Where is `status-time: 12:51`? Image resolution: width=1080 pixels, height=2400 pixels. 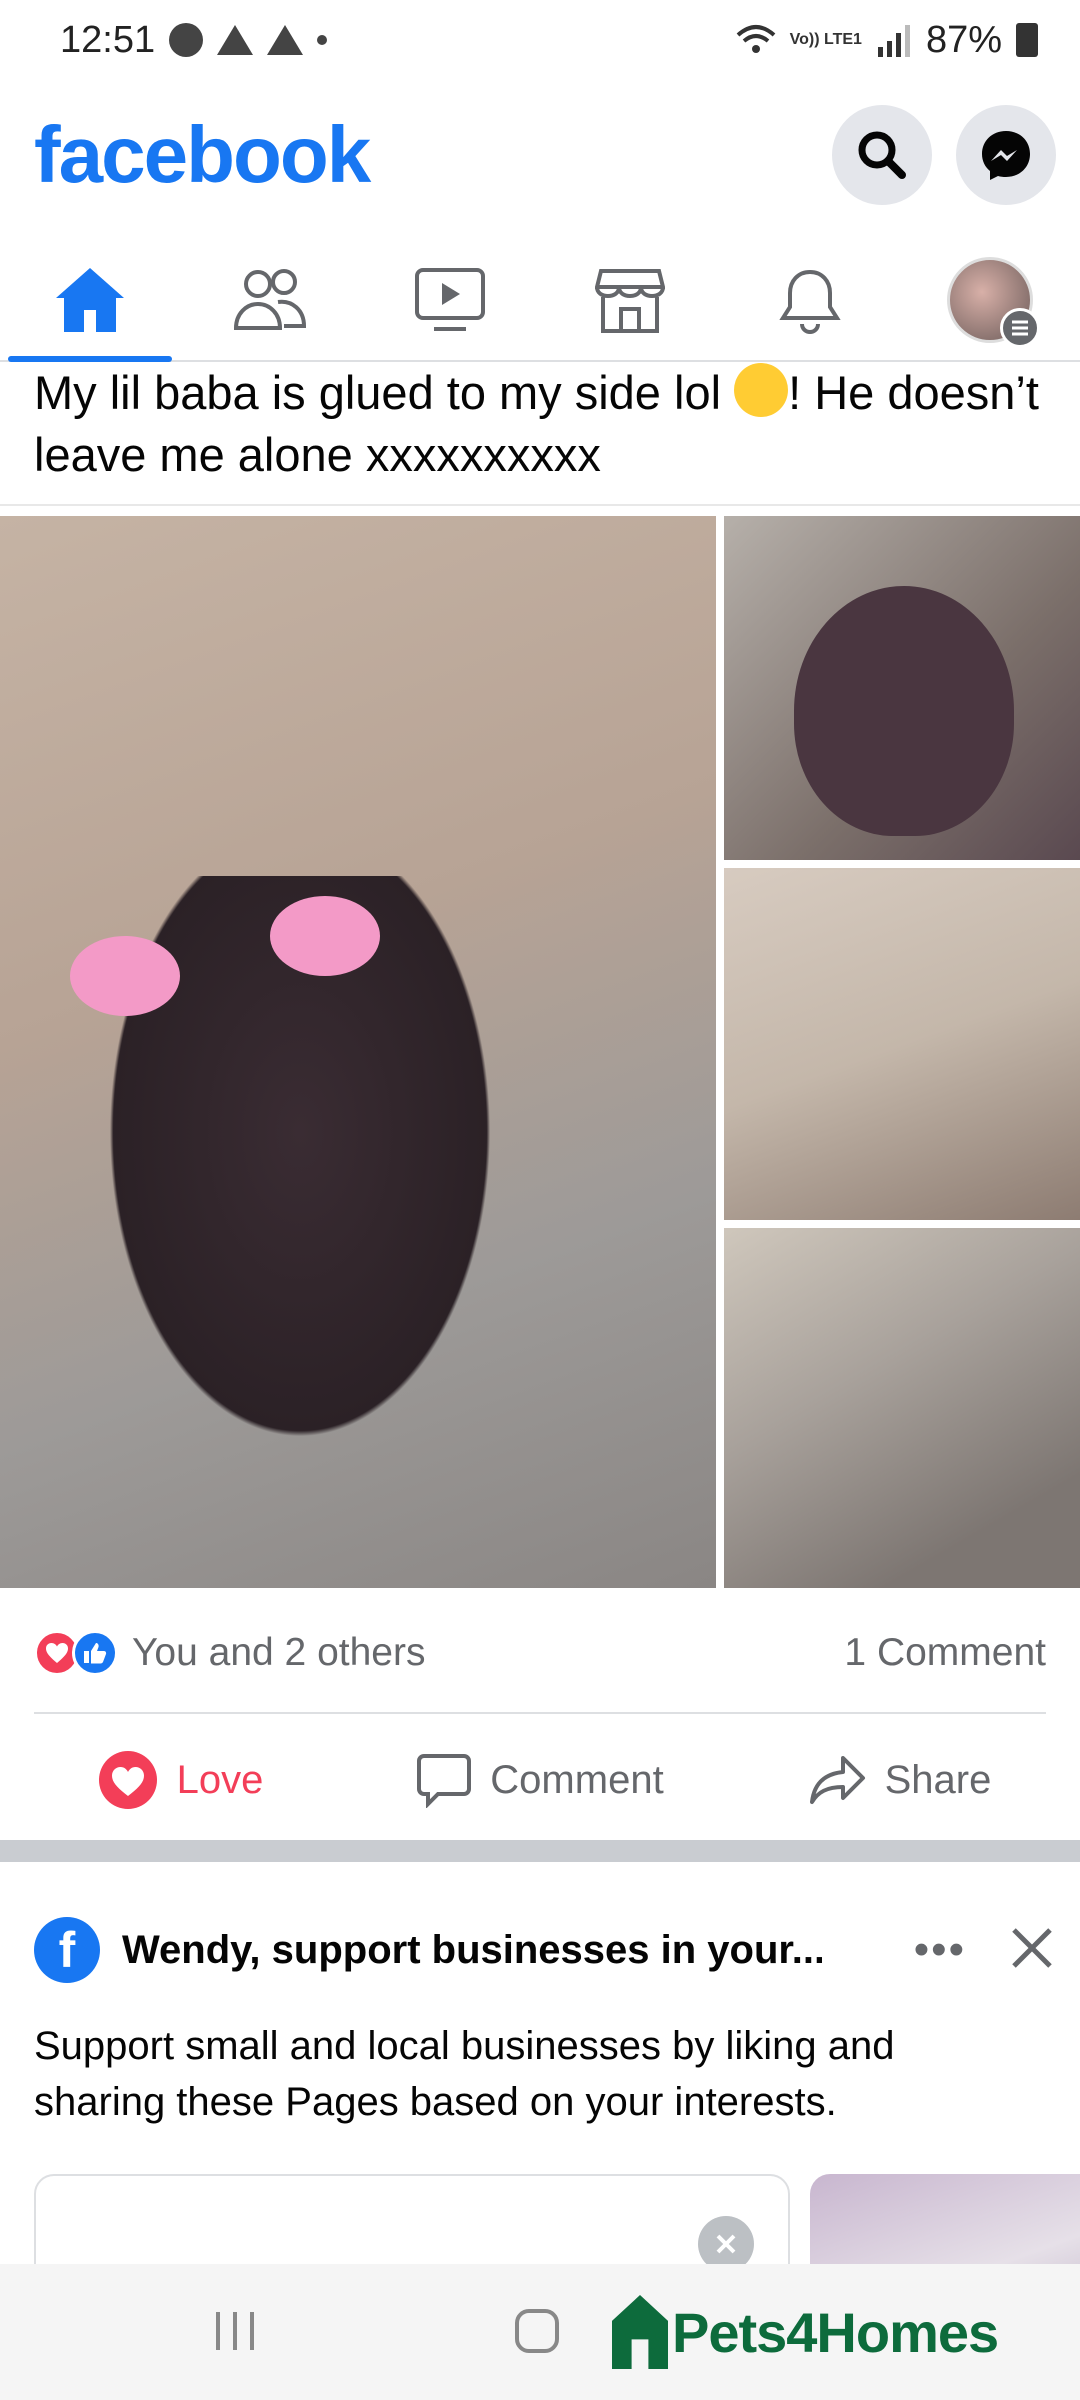
status-time: 12:51 is located at coordinates (108, 39).